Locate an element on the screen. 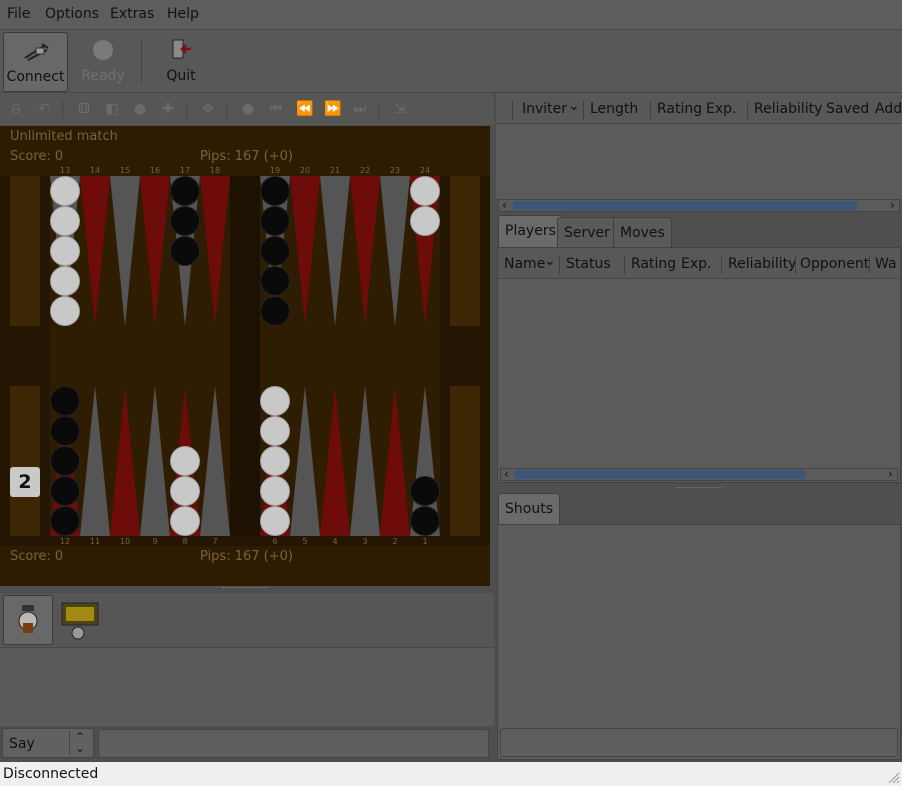 This screenshot has width=902, height=786. point-number: 22 is located at coordinates (365, 170).